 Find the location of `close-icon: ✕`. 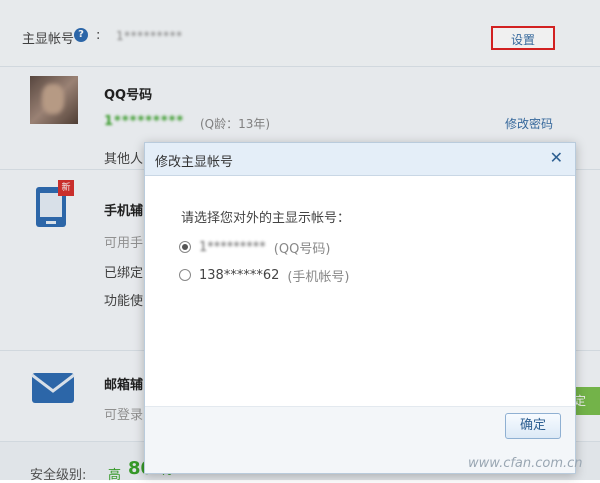

close-icon: ✕ is located at coordinates (556, 157).